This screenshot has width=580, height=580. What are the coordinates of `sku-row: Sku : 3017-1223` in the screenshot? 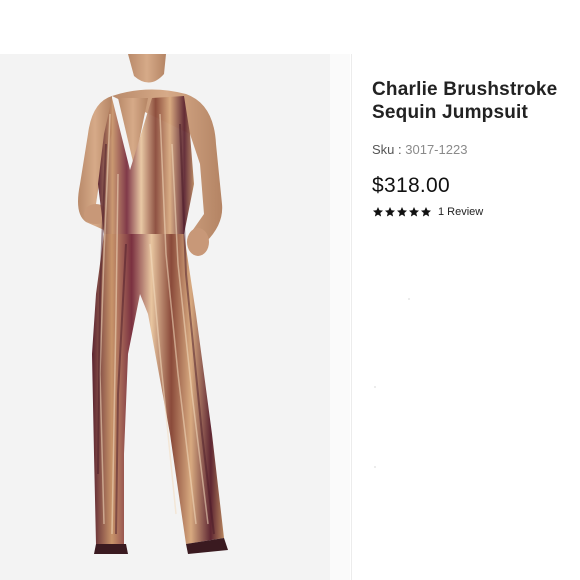 It's located at (419, 149).